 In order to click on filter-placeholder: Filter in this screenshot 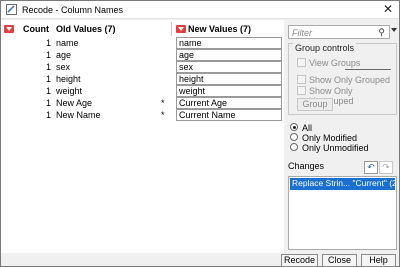, I will do `click(302, 33)`.